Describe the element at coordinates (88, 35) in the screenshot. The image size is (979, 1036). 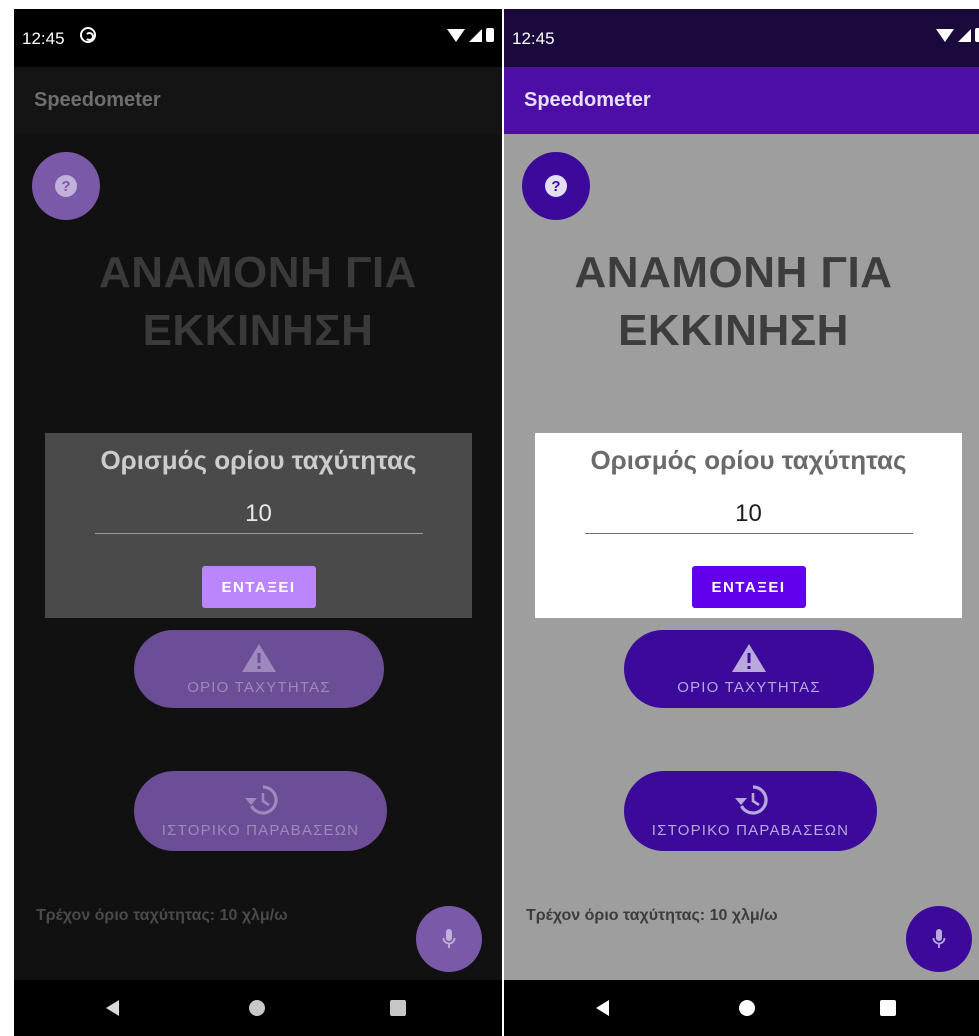
I see `at-sign-icon` at that location.